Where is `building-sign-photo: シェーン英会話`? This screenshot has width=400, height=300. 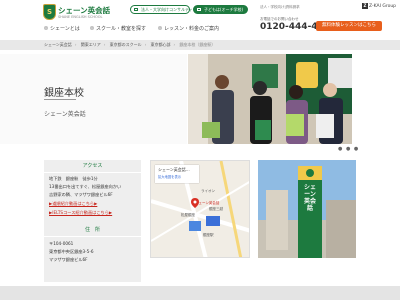 building-sign-photo: シェーン英会話 is located at coordinates (307, 209).